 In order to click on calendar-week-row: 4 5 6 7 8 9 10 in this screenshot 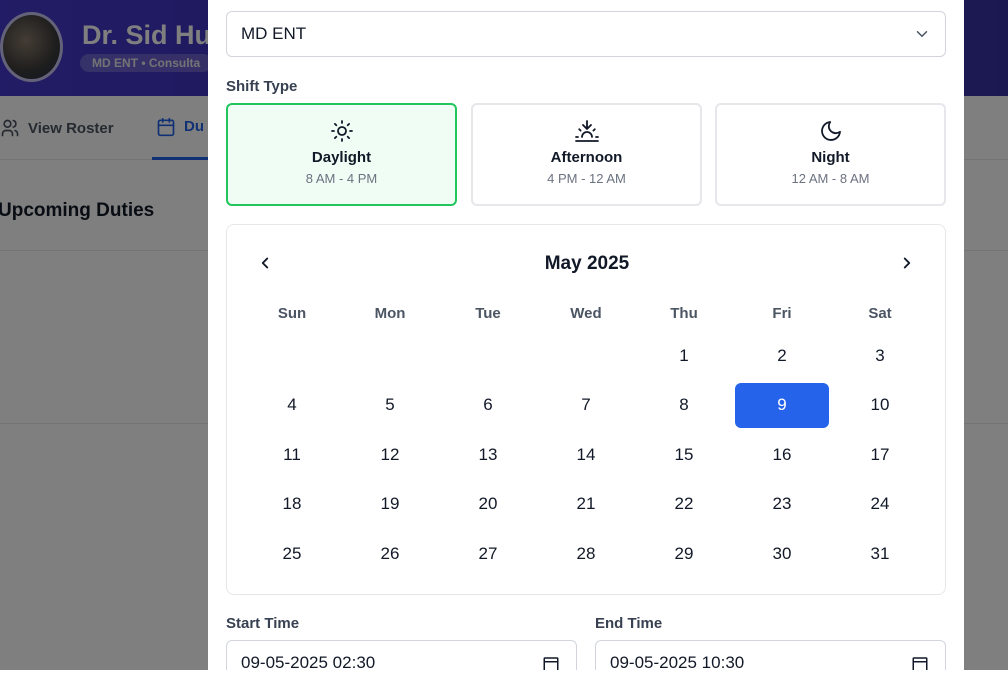, I will do `click(586, 405)`.